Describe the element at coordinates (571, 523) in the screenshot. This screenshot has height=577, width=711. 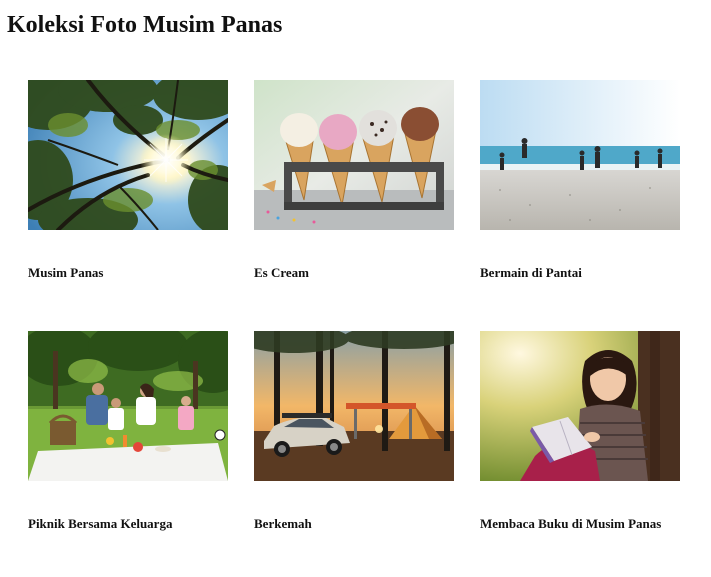
I see `gallery-caption: Membaca Buku di Musim Panas` at that location.